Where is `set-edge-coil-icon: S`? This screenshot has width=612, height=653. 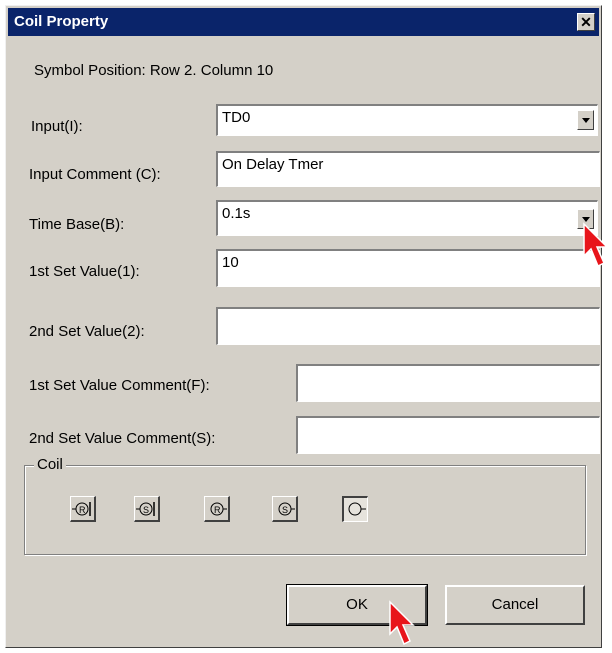
set-edge-coil-icon: S is located at coordinates (145, 509).